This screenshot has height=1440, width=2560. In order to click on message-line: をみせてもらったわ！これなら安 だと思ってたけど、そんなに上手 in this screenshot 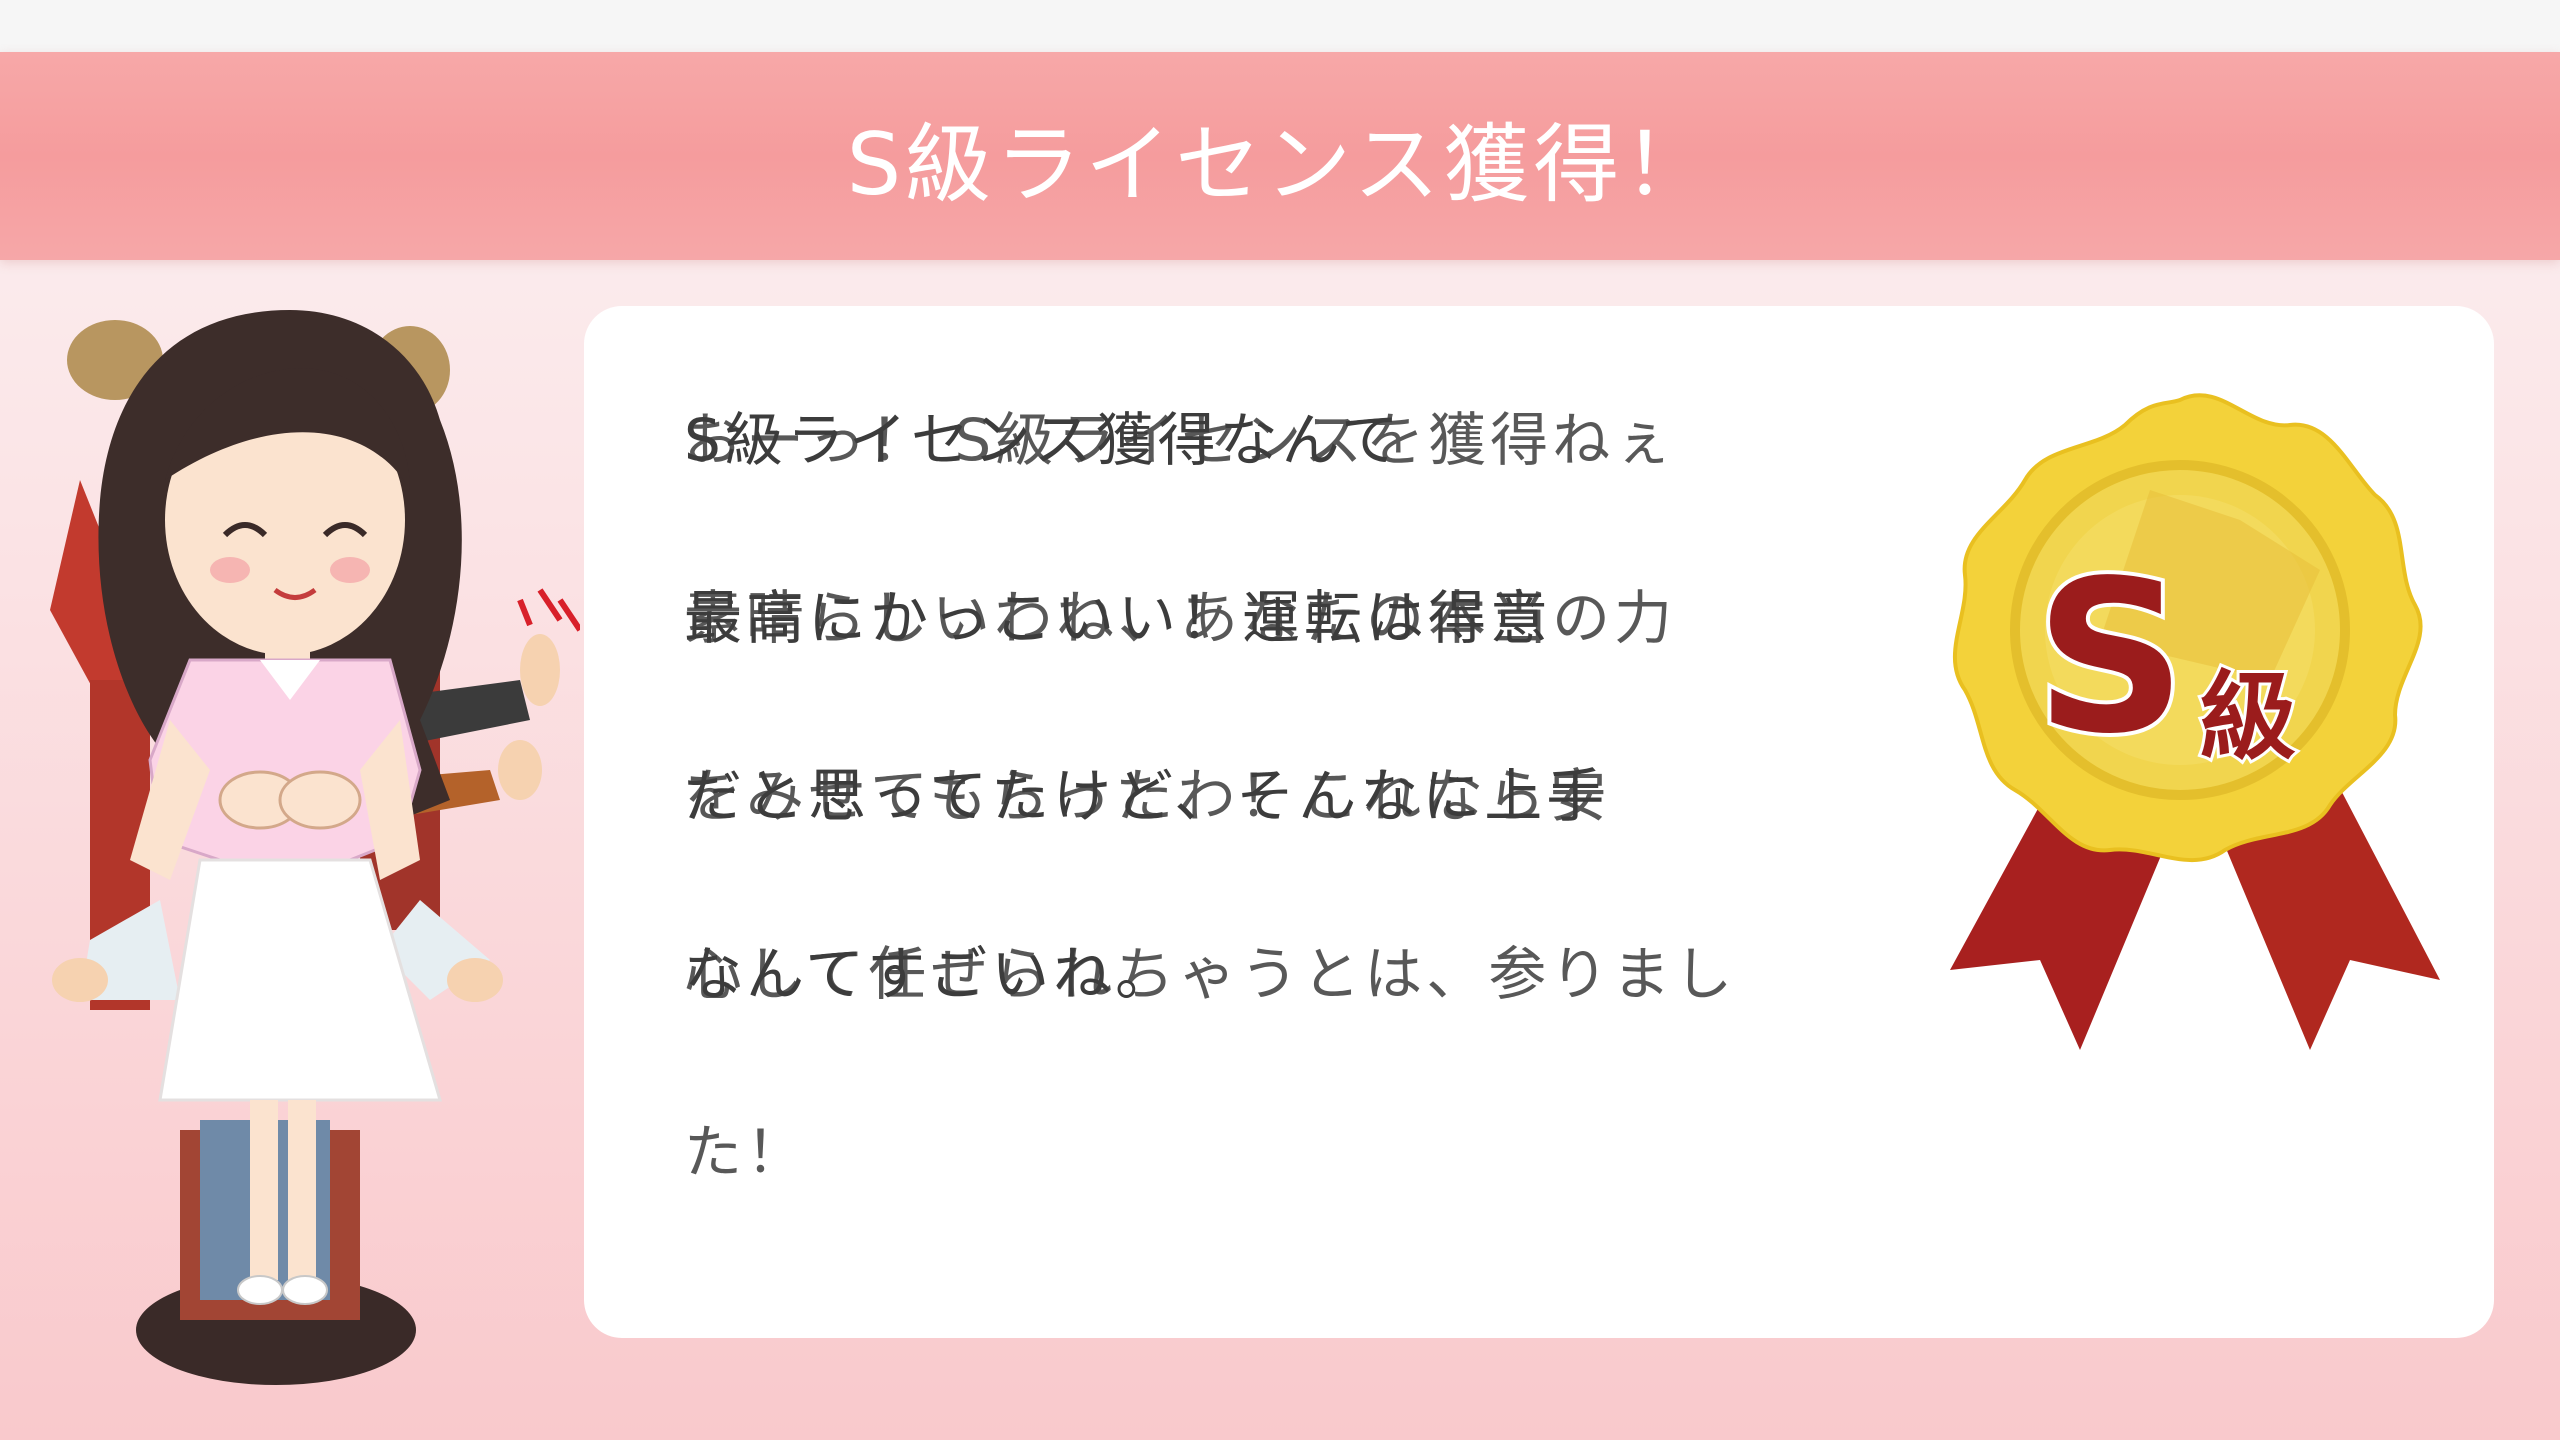, I will do `click(1244, 825)`.